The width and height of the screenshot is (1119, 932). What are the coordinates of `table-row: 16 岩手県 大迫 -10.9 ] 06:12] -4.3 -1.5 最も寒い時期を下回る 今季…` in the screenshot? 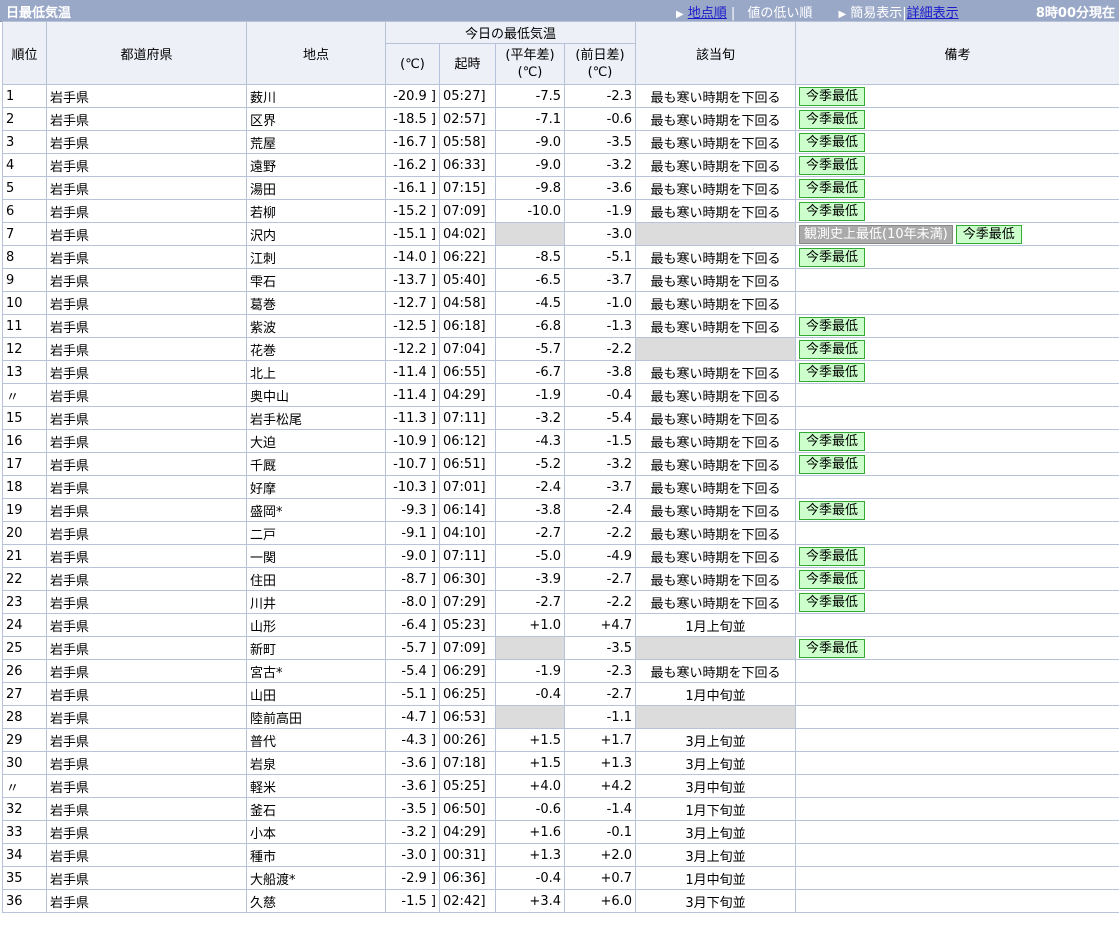 It's located at (560, 441).